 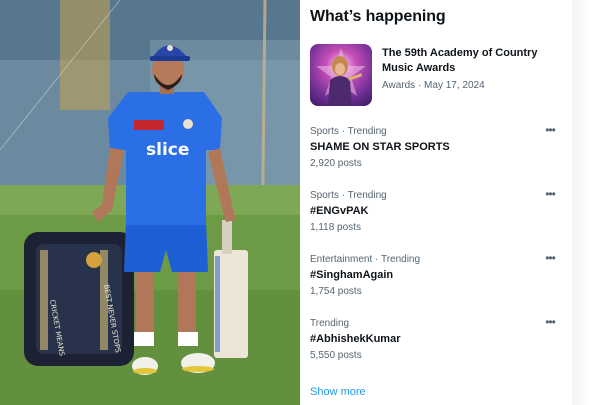 I want to click on panel-edge, so click(x=586, y=202).